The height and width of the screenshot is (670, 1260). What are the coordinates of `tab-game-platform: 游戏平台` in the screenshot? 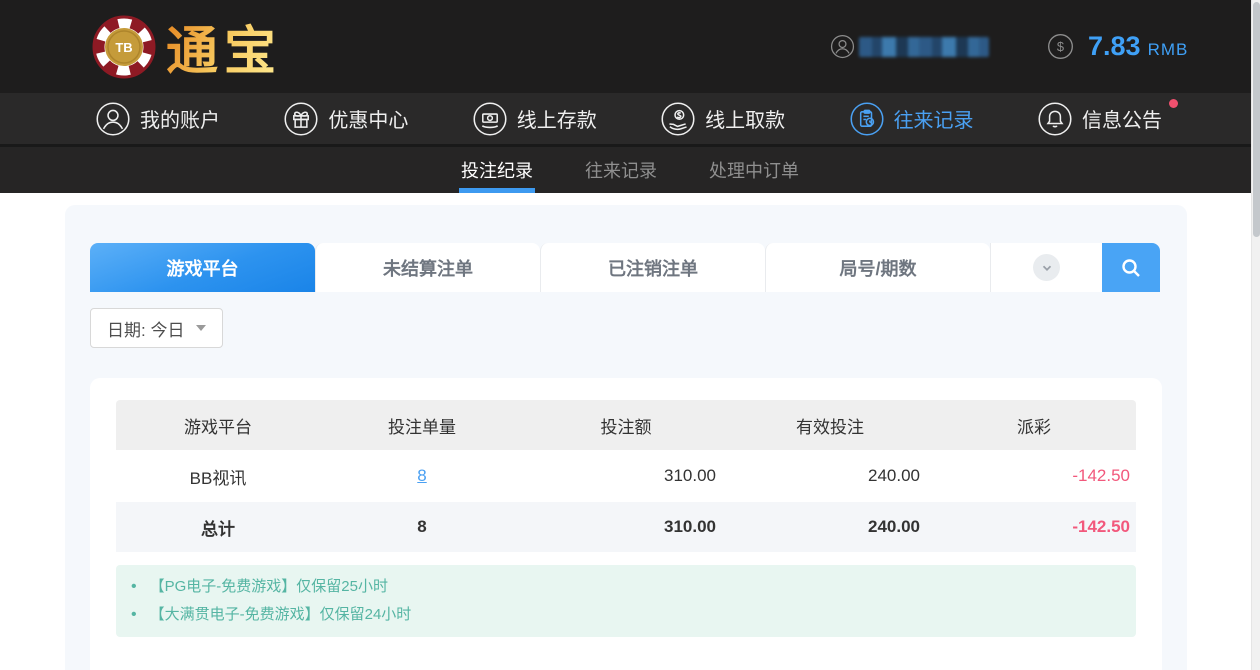 It's located at (202, 267).